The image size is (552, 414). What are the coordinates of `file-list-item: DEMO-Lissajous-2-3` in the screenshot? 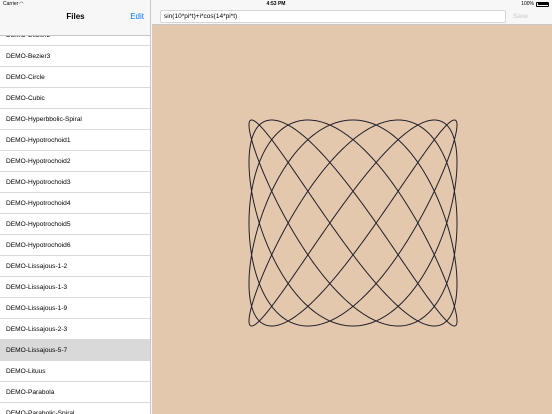 It's located at (75, 329).